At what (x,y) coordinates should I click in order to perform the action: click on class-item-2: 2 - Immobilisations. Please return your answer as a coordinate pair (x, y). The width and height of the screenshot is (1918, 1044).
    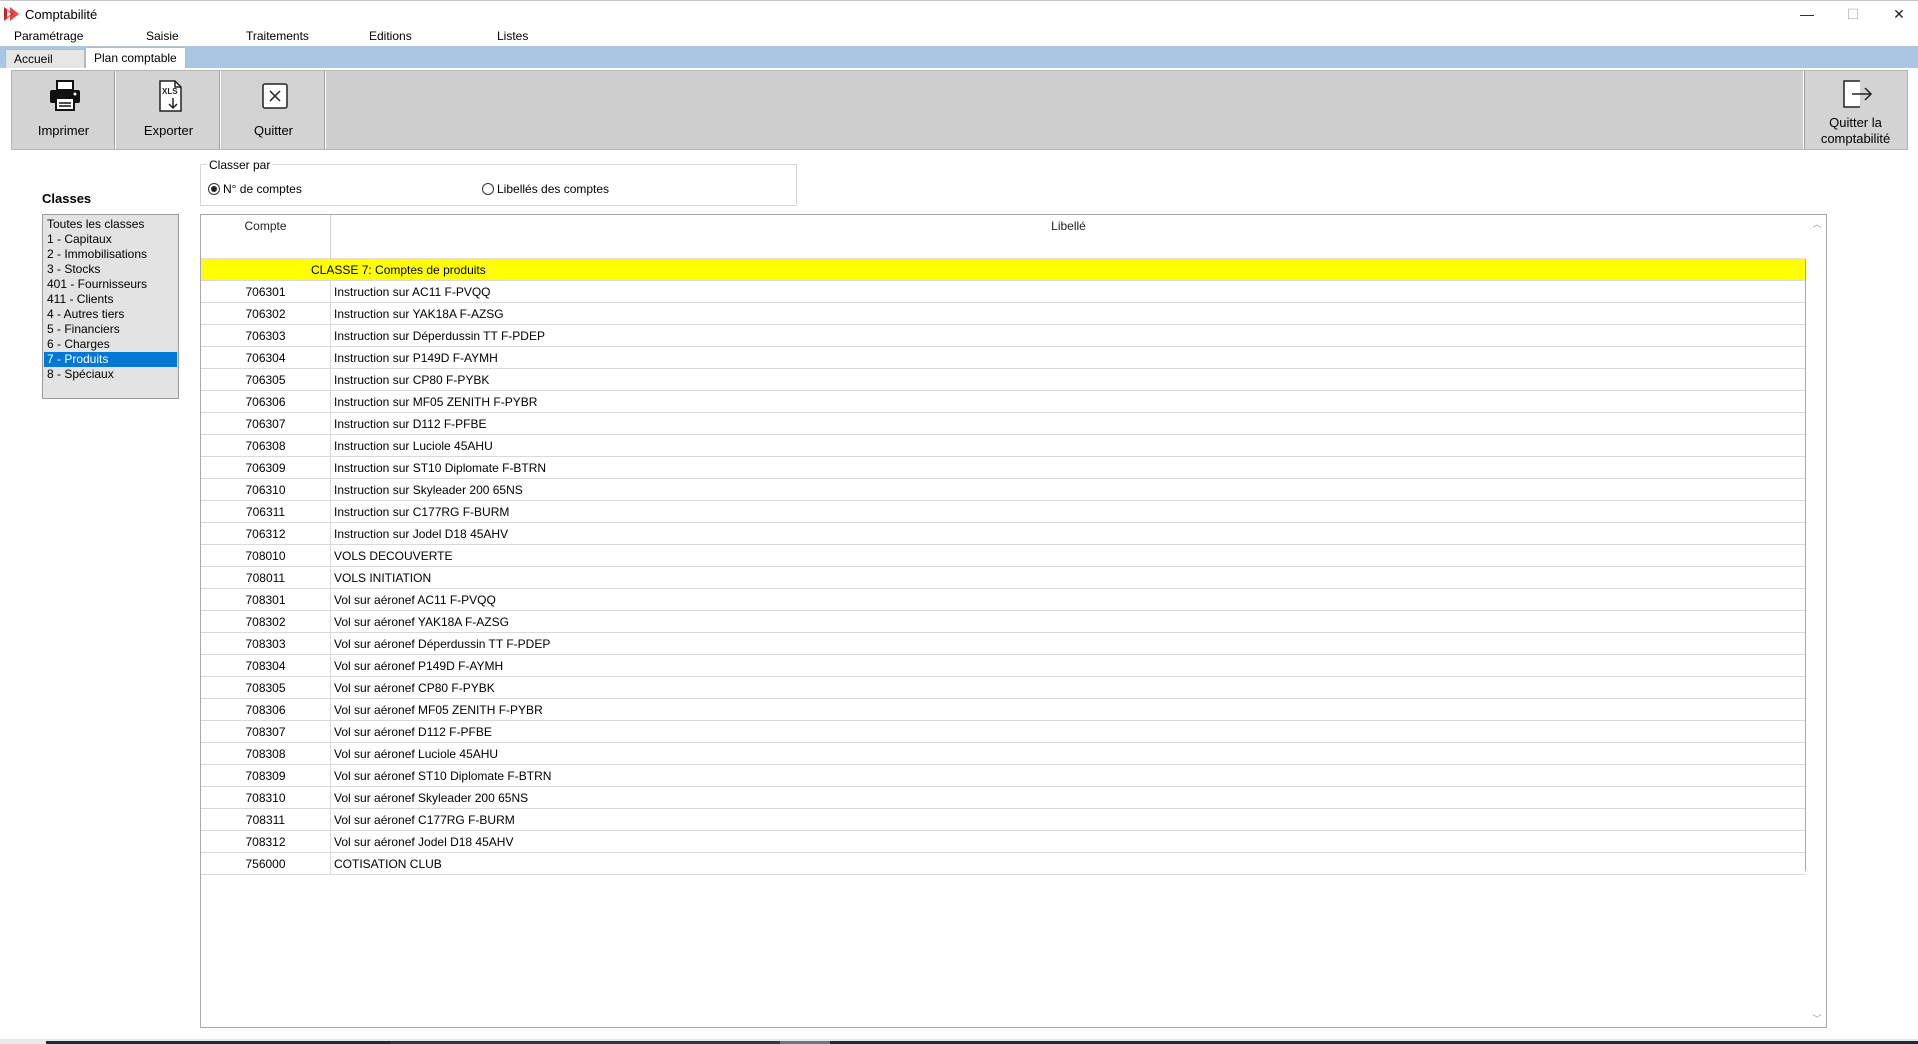
    Looking at the image, I should click on (110, 254).